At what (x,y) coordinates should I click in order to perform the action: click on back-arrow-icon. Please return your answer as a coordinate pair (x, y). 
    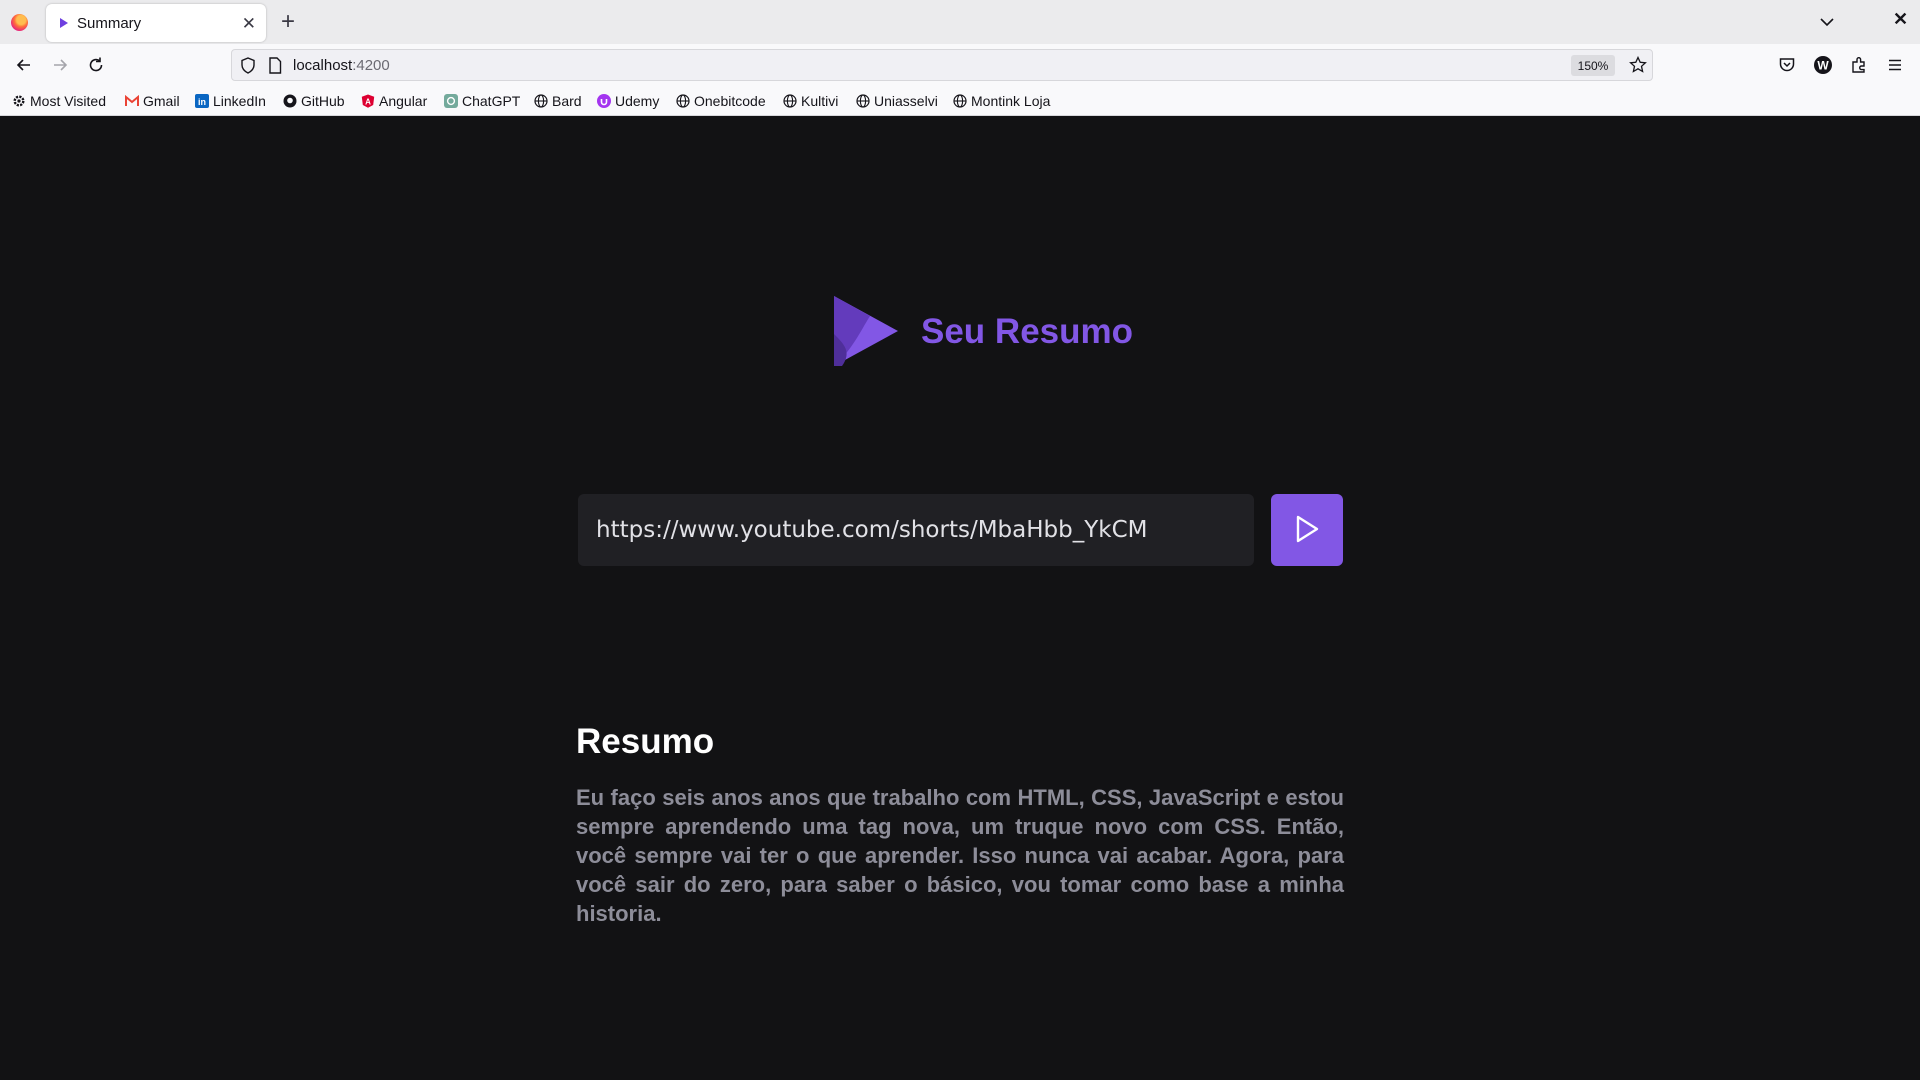
    Looking at the image, I should click on (24, 65).